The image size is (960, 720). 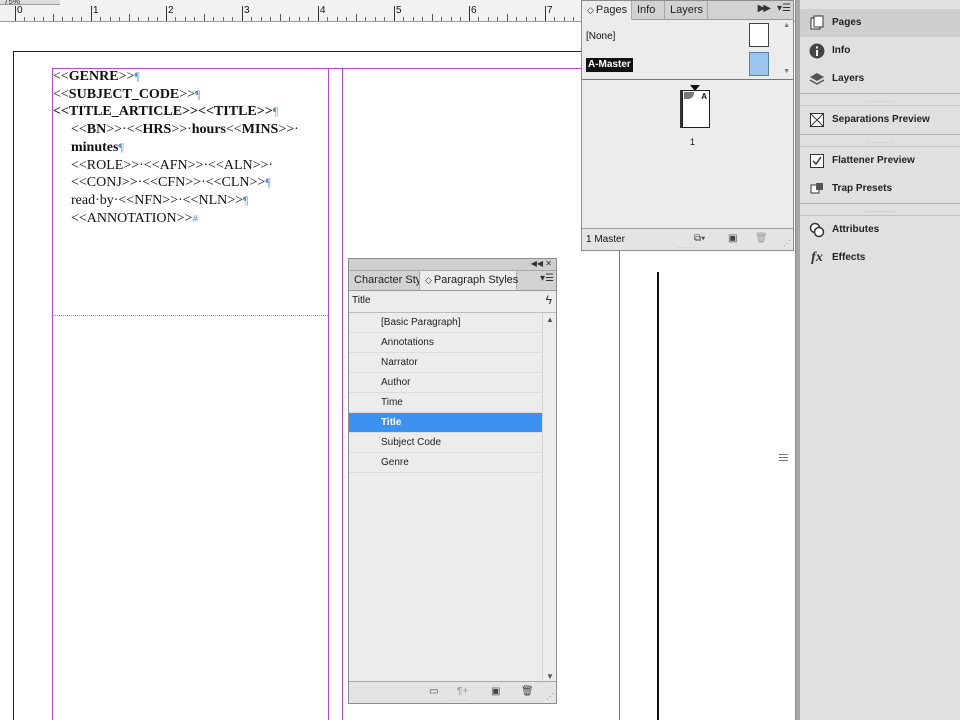 I want to click on collapse-panel-icon: ◀◀ ✕, so click(x=541, y=263).